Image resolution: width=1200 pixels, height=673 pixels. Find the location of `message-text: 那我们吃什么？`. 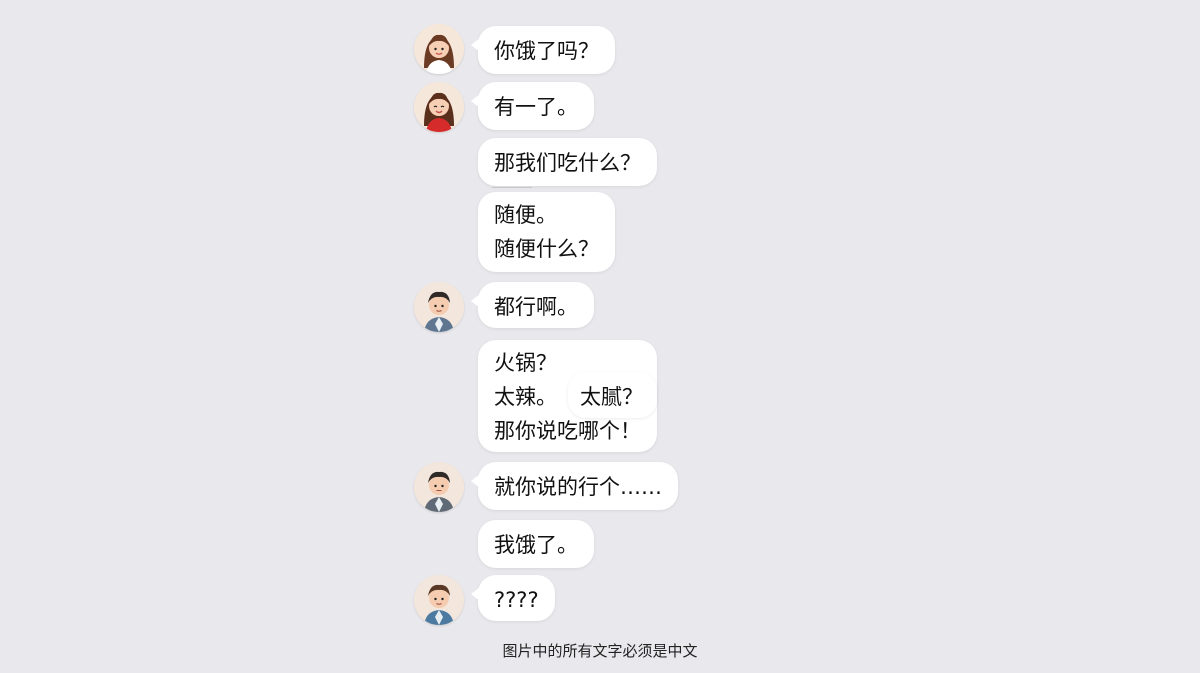

message-text: 那我们吃什么？ is located at coordinates (567, 163).